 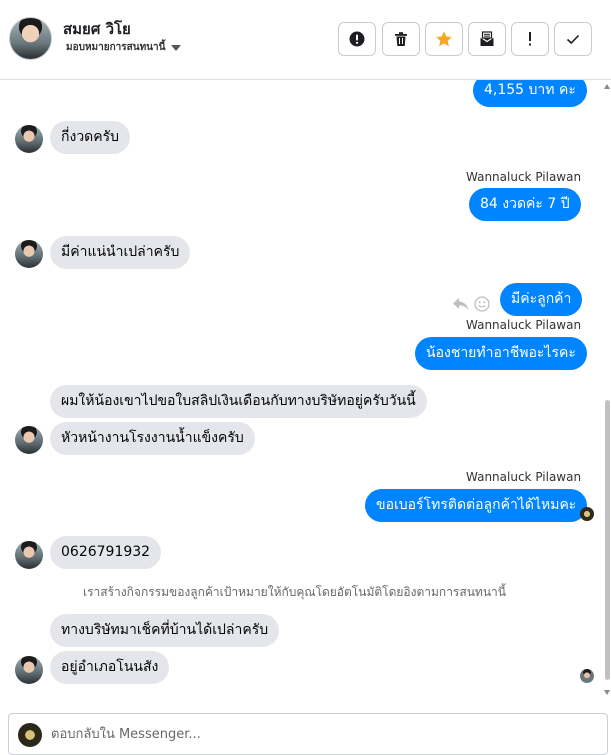 I want to click on star-button, so click(x=444, y=39).